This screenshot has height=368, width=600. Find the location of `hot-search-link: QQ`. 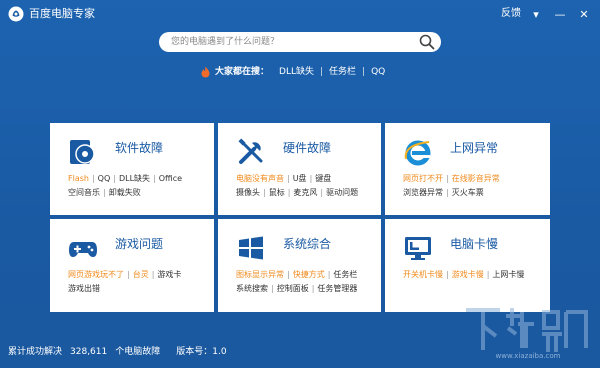

hot-search-link: QQ is located at coordinates (378, 72).